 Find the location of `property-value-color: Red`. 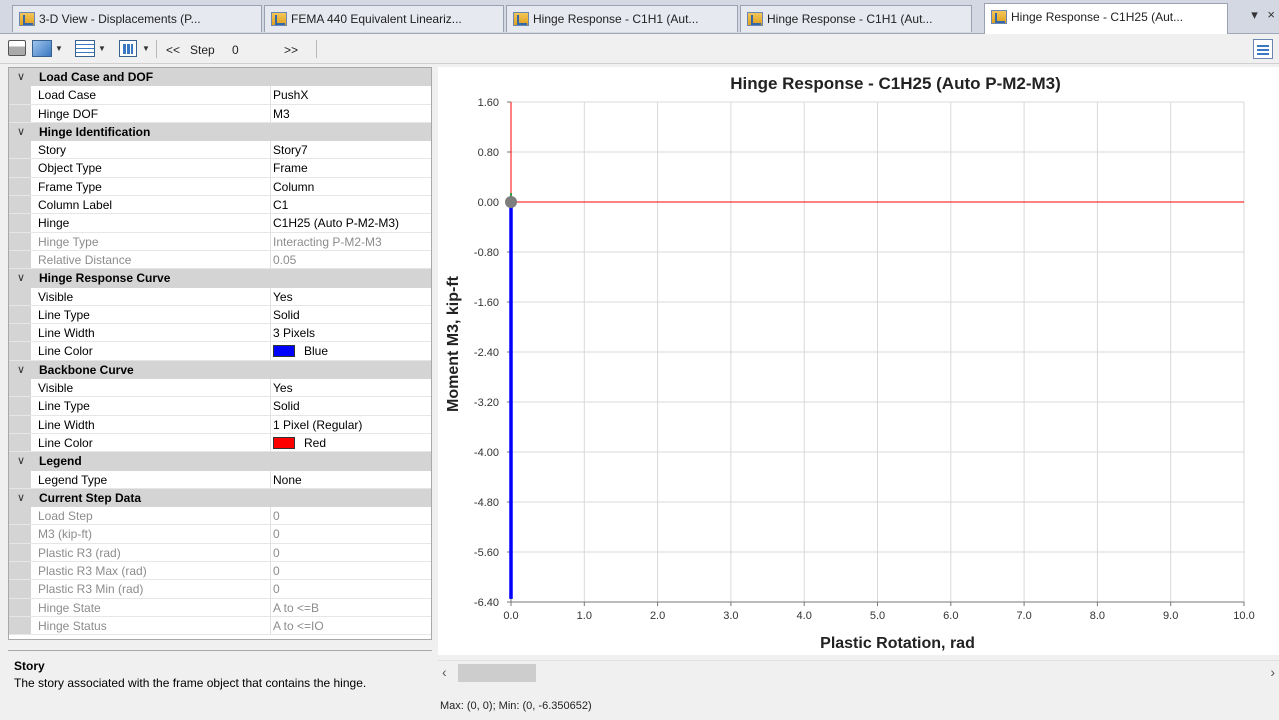

property-value-color: Red is located at coordinates (351, 442).